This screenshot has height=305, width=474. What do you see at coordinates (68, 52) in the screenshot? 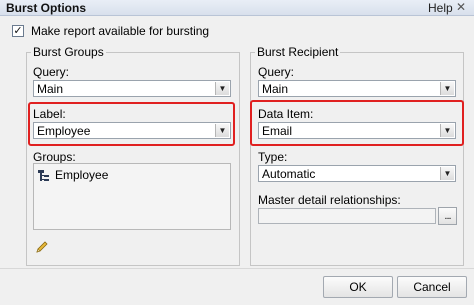
I see `burst-groups-legend: Burst Groups` at bounding box center [68, 52].